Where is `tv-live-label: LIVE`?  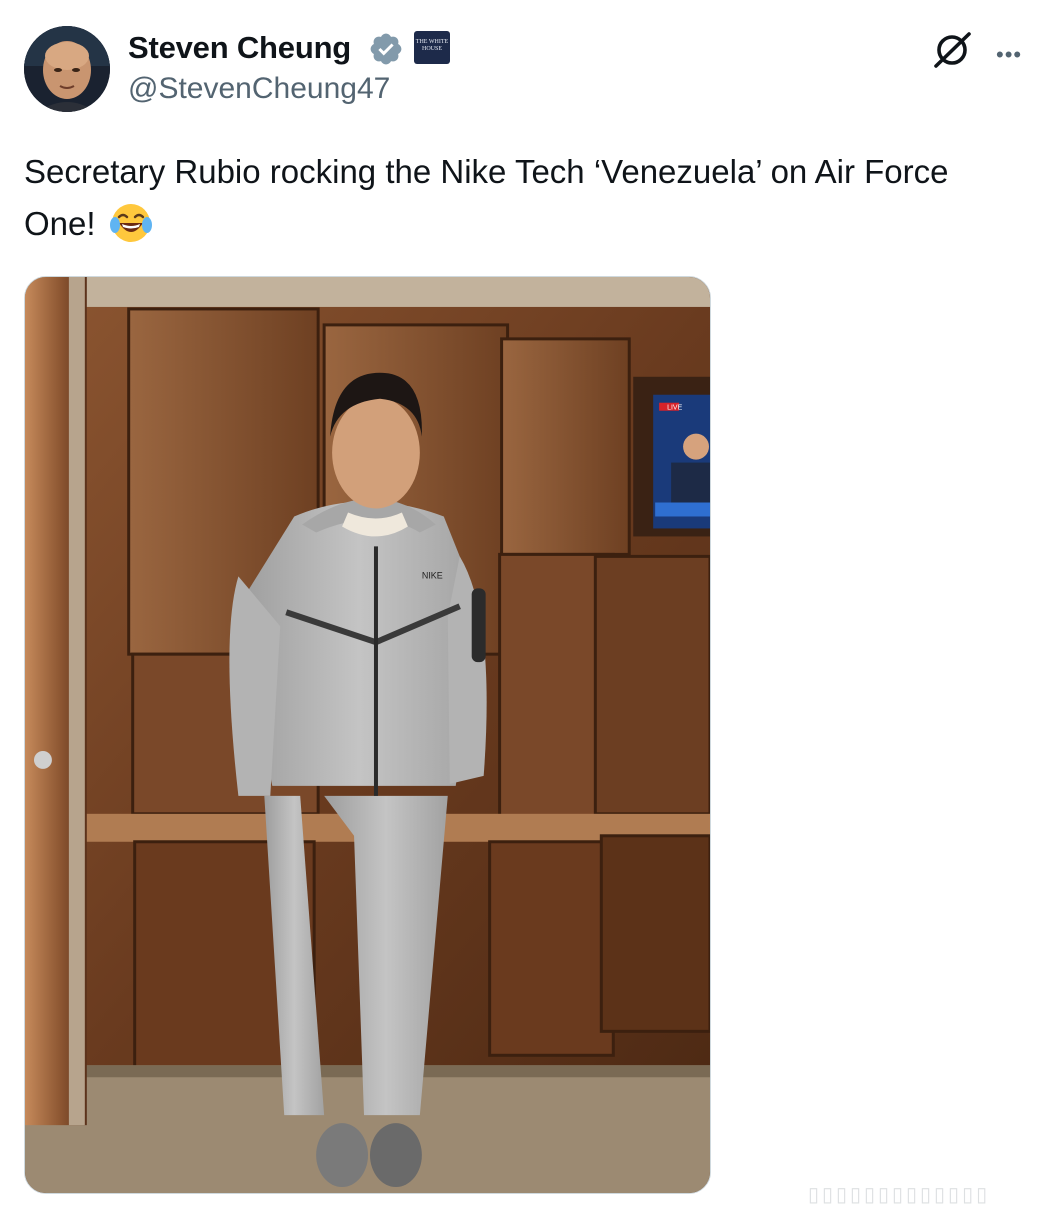
tv-live-label: LIVE is located at coordinates (674, 408).